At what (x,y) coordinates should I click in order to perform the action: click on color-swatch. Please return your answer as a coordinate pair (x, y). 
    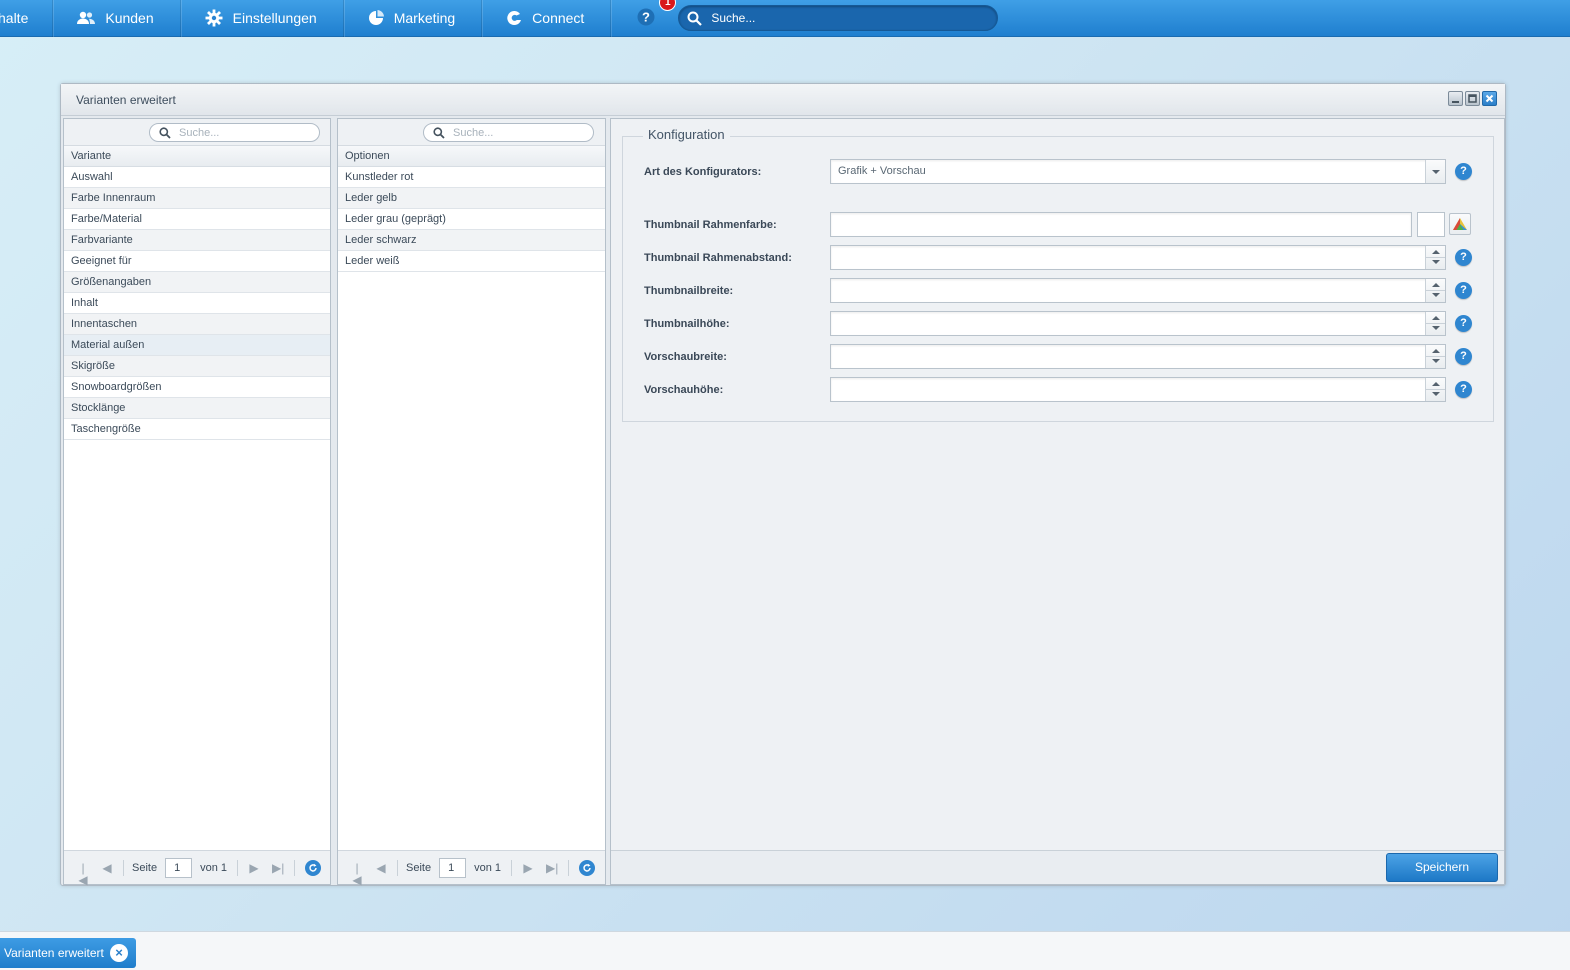
    Looking at the image, I should click on (1431, 224).